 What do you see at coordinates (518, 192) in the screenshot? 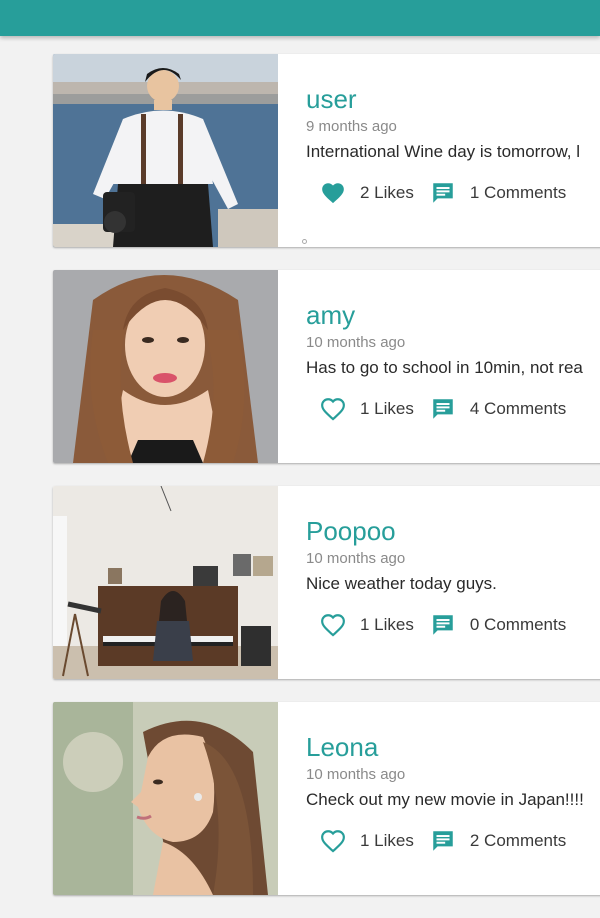
I see `comments-count: 1 Comments` at bounding box center [518, 192].